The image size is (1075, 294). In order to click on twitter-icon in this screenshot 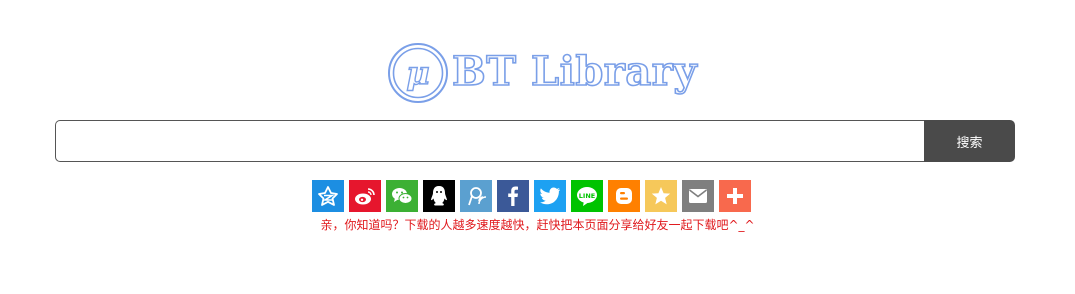, I will do `click(550, 196)`.